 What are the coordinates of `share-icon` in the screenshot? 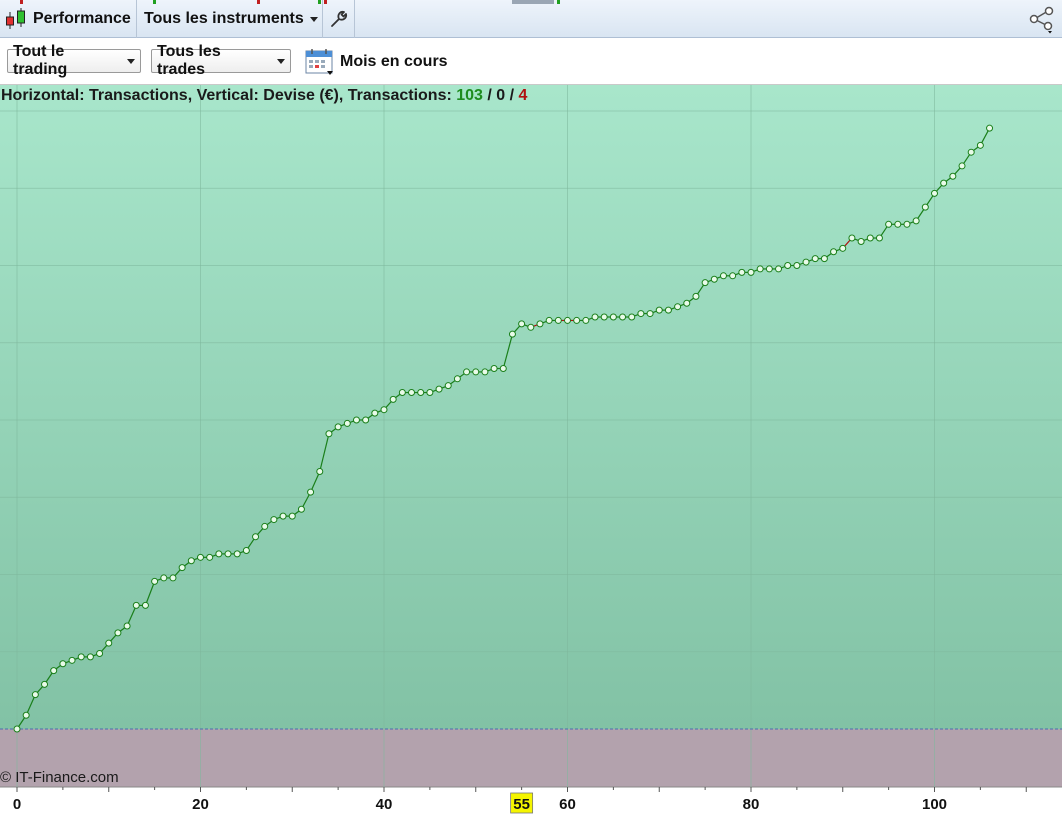 It's located at (1042, 20).